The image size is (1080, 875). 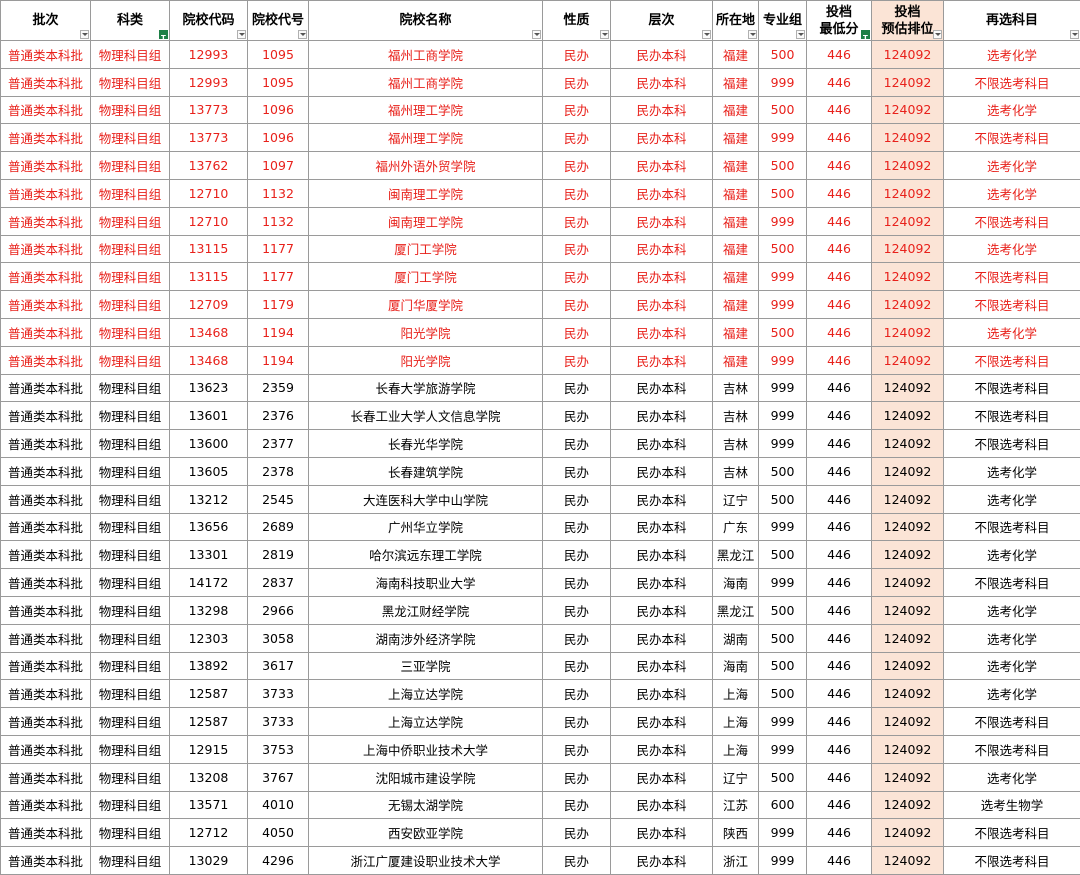 What do you see at coordinates (736, 861) in the screenshot?
I see `cell-province: 浙江` at bounding box center [736, 861].